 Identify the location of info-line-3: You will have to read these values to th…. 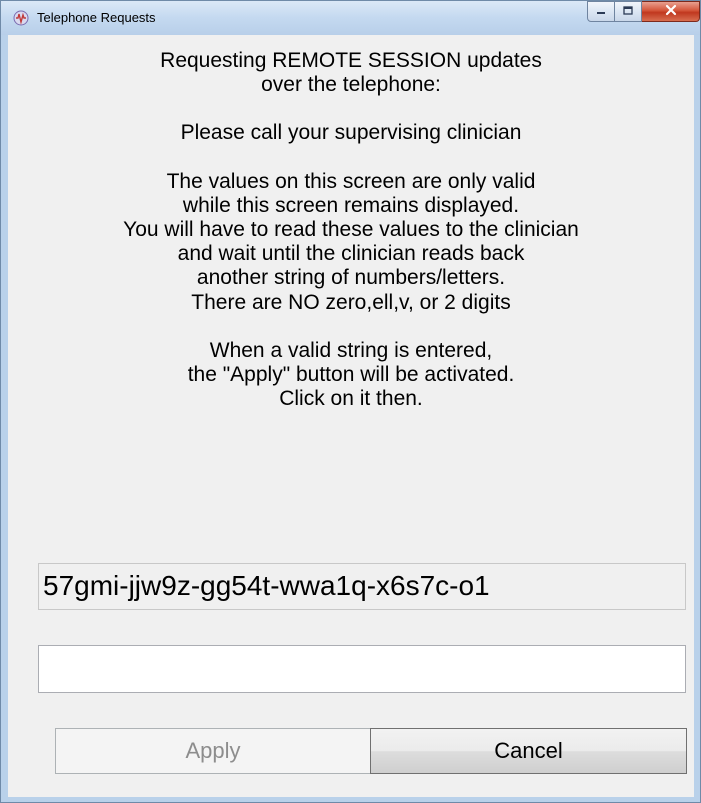
(351, 230).